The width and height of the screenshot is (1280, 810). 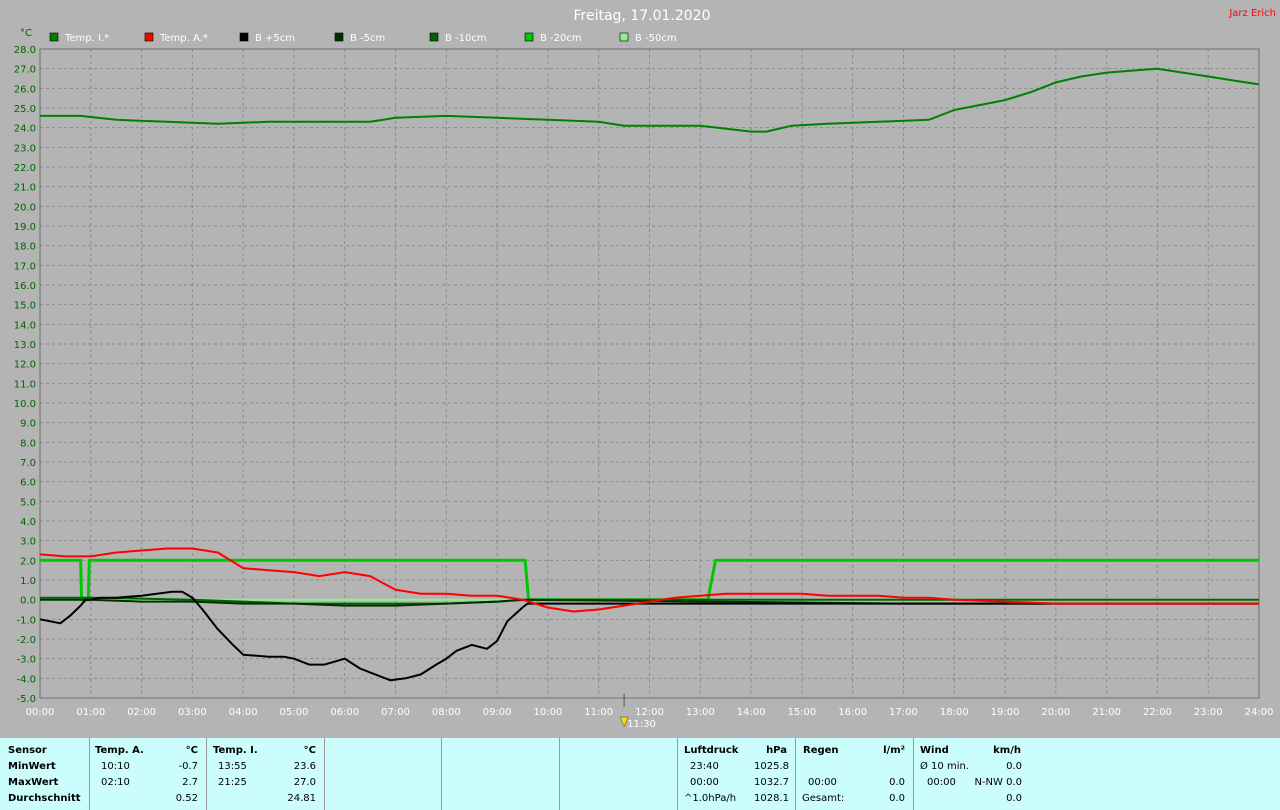 I want to click on legend-label: B -5cm, so click(x=367, y=38).